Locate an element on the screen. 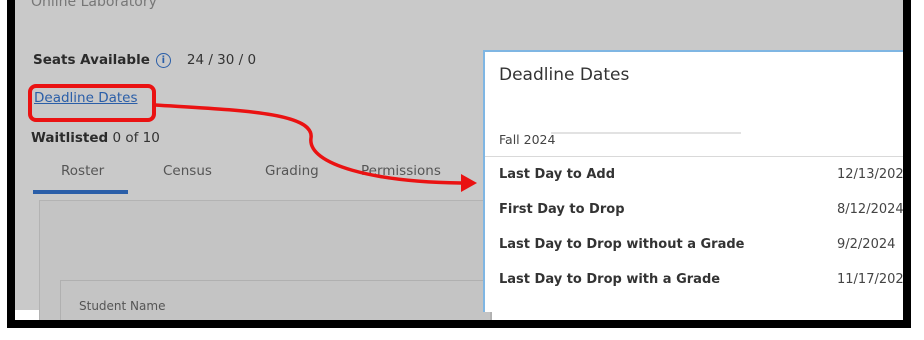 The width and height of the screenshot is (924, 340). redacted-term-detail is located at coordinates (646, 133).